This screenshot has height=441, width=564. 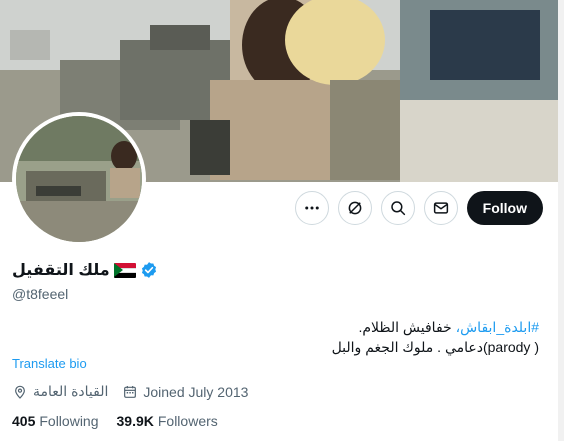 What do you see at coordinates (196, 391) in the screenshot?
I see `joined-text: Joined July 2013` at bounding box center [196, 391].